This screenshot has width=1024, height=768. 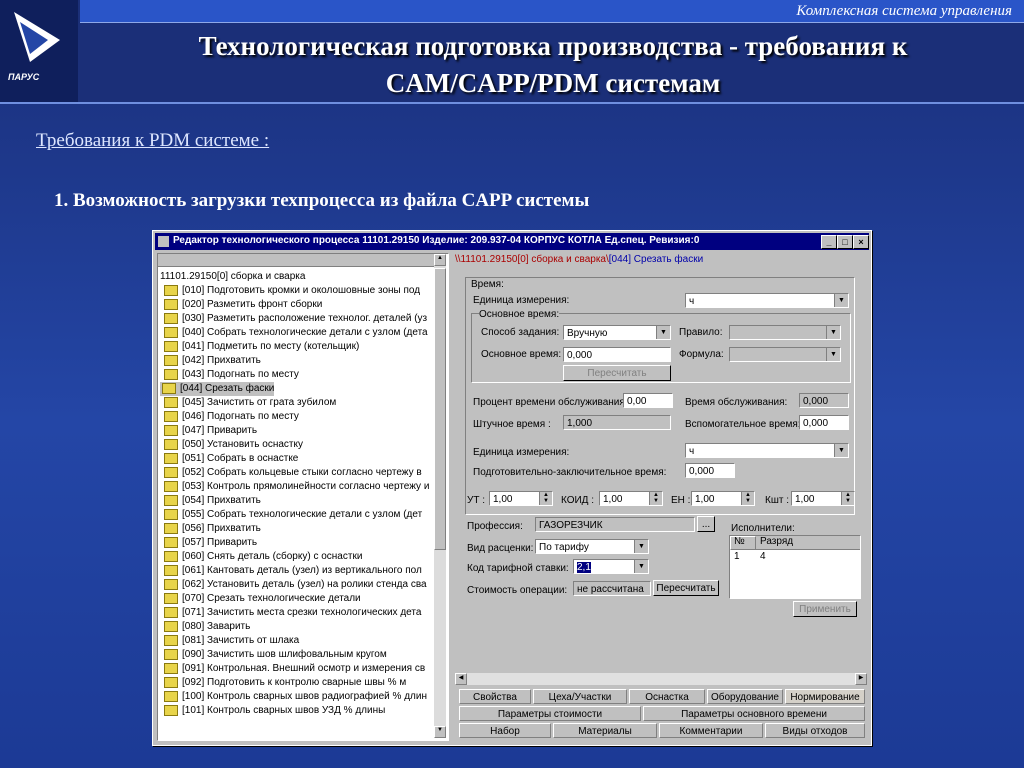 What do you see at coordinates (440, 409) in the screenshot?
I see `scroll-thumb` at bounding box center [440, 409].